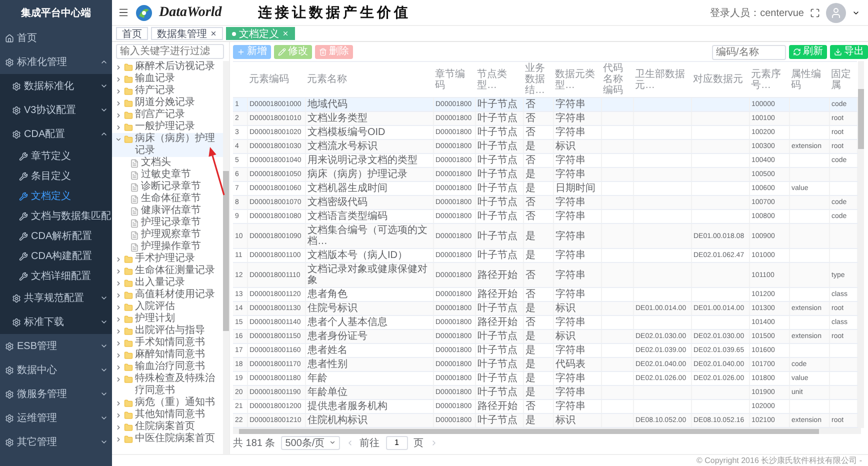 Image resolution: width=868 pixels, height=466 pixels. Describe the element at coordinates (370, 443) in the screenshot. I see `goto-label: 前往` at that location.